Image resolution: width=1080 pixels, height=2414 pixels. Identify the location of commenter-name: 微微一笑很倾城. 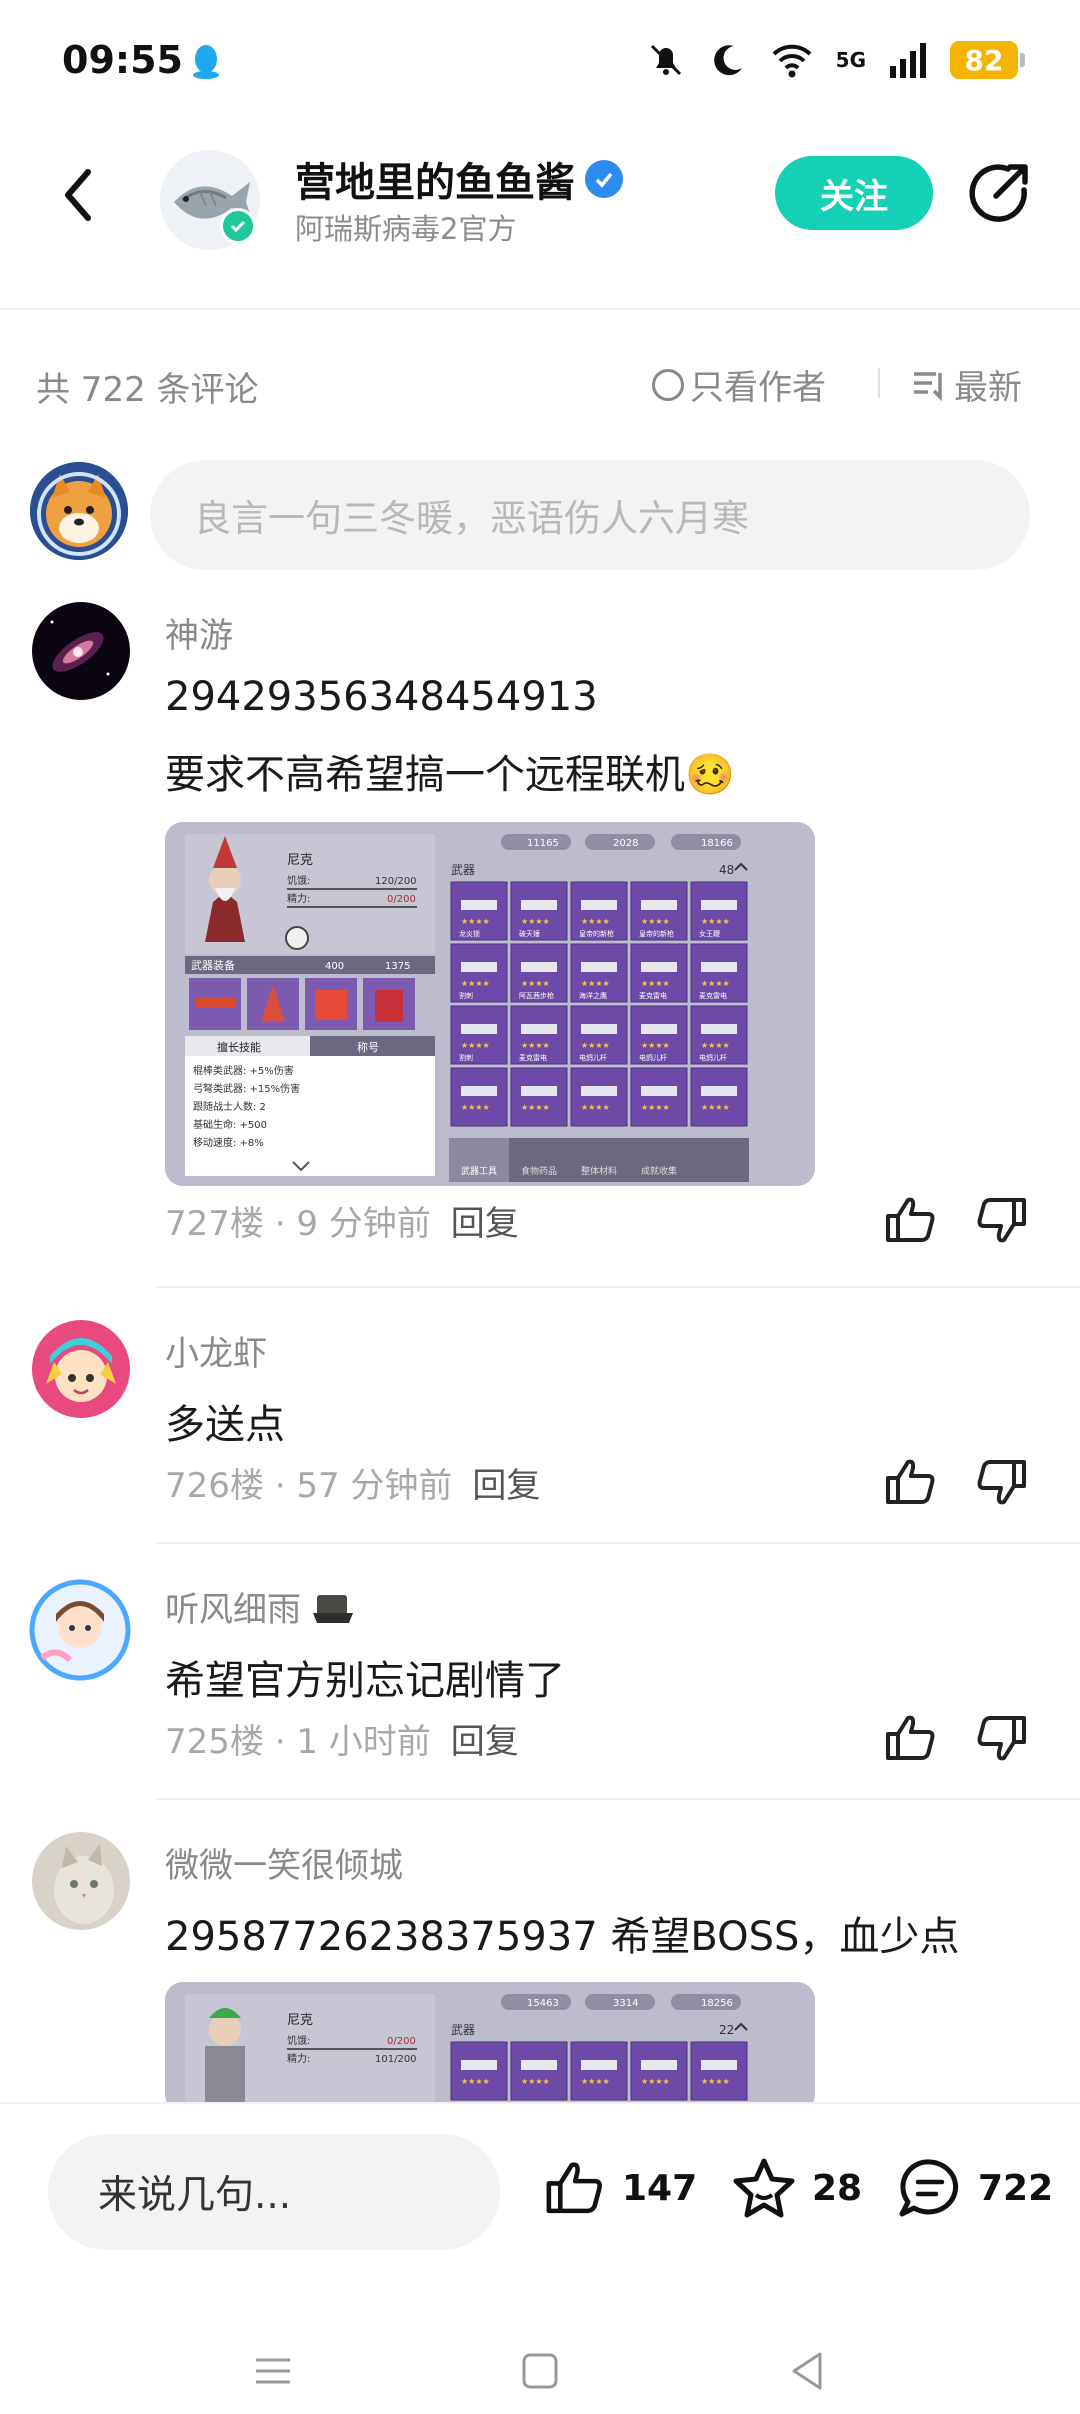
(284, 1862).